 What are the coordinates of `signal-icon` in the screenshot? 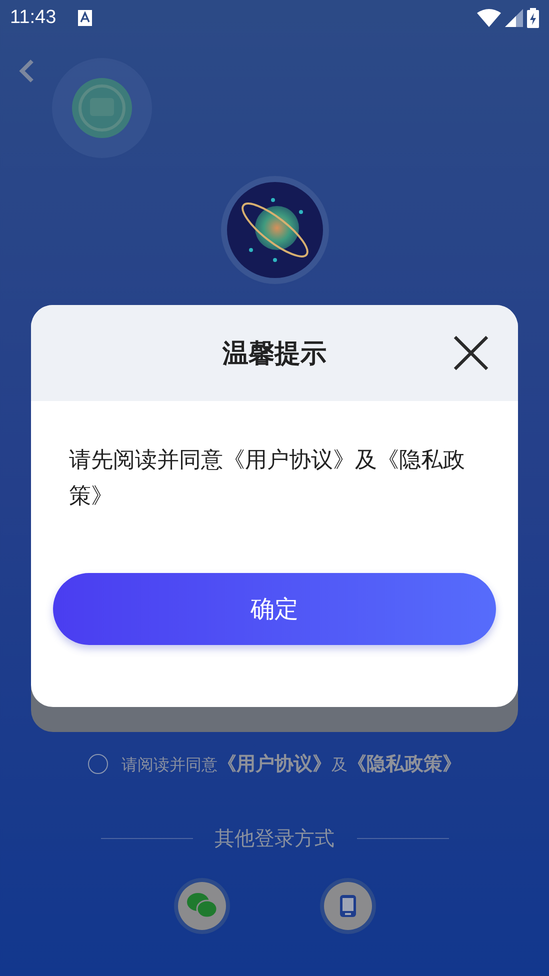 It's located at (514, 18).